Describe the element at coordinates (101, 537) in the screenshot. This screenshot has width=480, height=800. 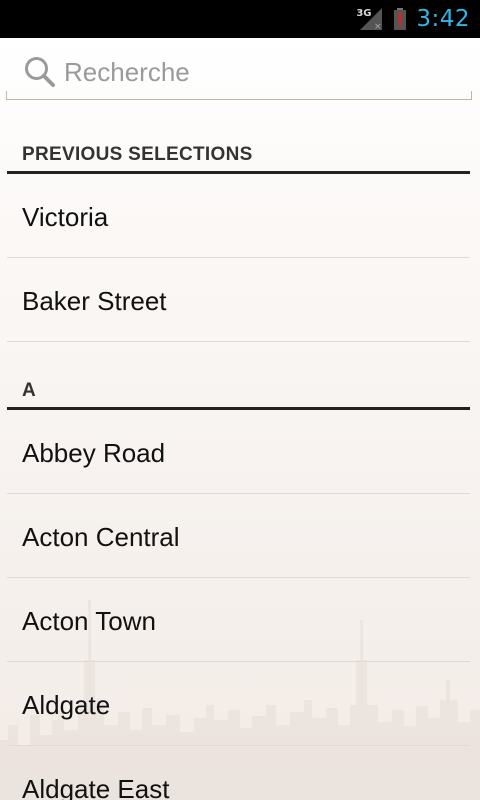
I see `list-item-label: Acton Central` at that location.